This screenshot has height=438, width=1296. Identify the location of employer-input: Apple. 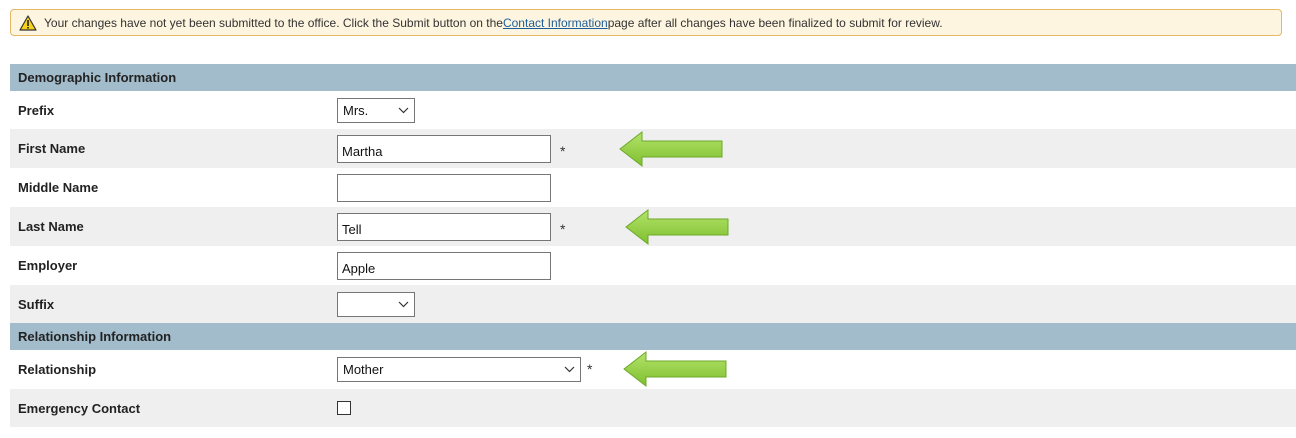
(444, 265).